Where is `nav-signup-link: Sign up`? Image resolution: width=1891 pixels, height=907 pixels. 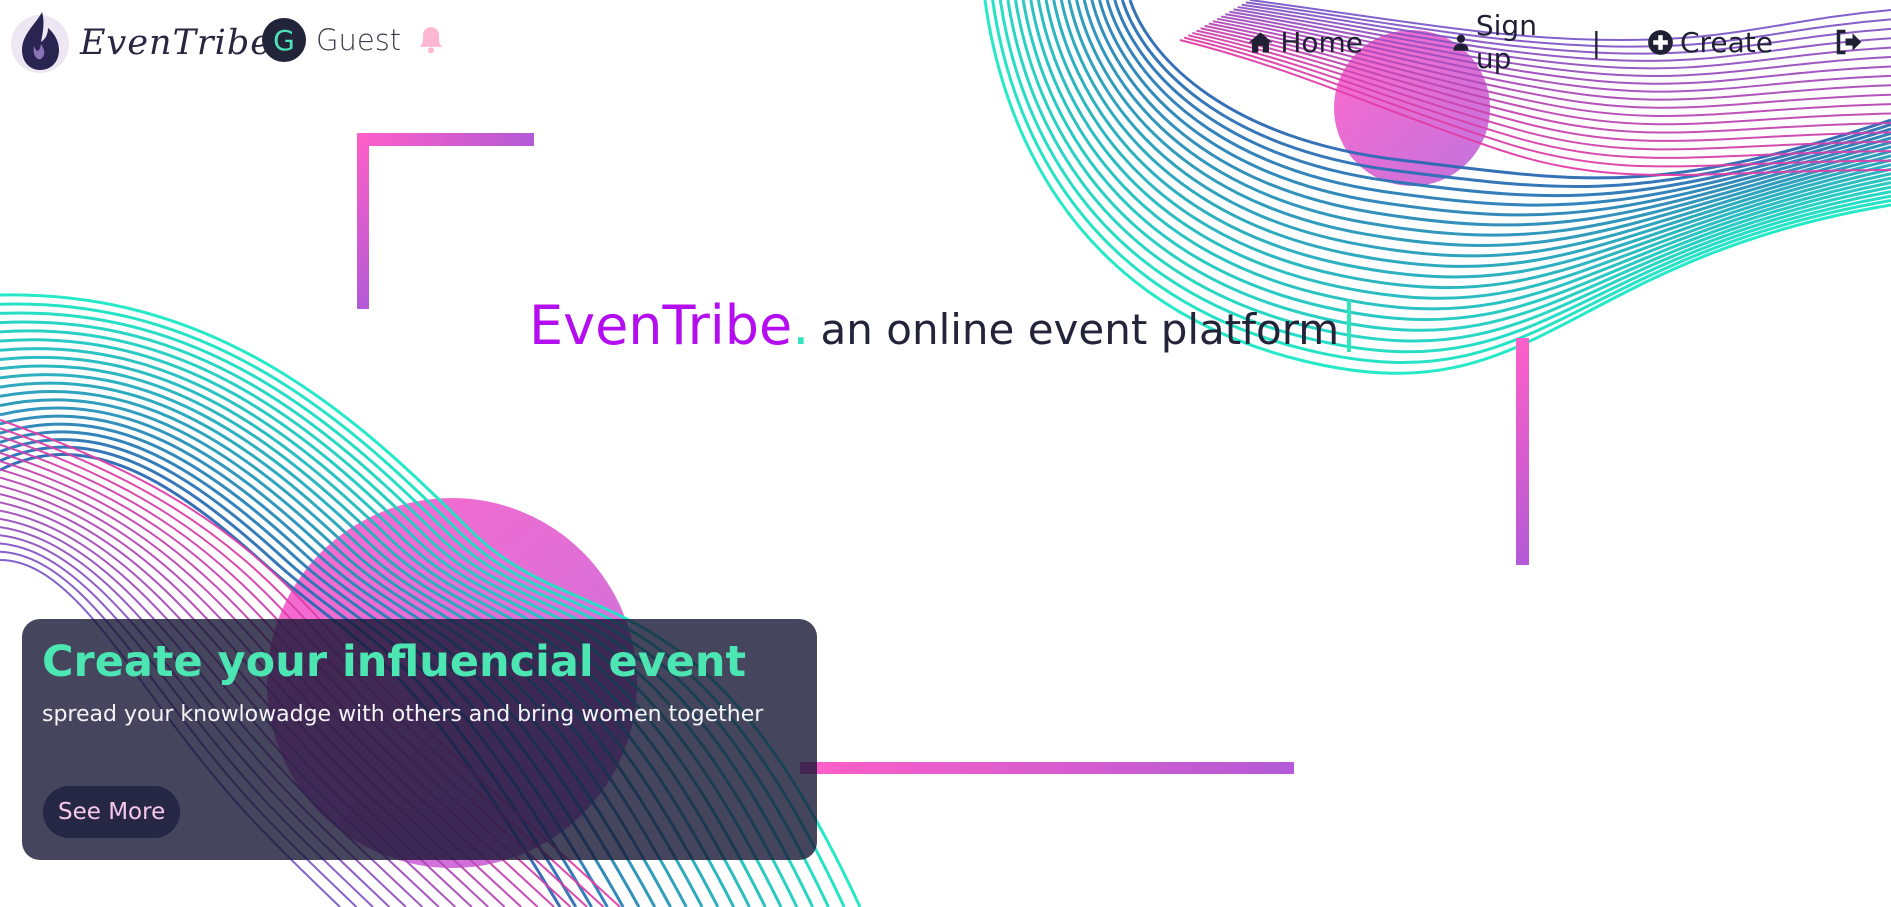 nav-signup-link: Sign up is located at coordinates (1499, 42).